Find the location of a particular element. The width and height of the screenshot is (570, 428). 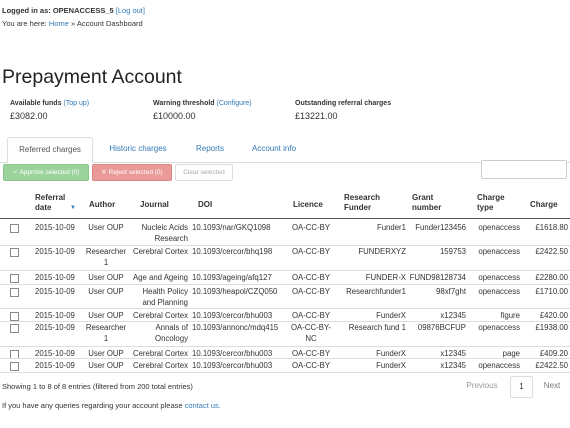

cell-journal: Nucleic Acids Research is located at coordinates (164, 233).